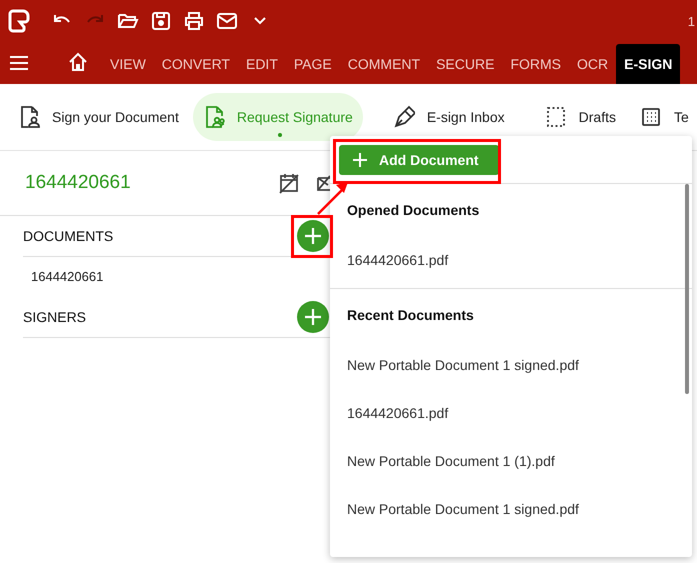 This screenshot has width=697, height=563. I want to click on menu-tab: SECURE, so click(465, 64).